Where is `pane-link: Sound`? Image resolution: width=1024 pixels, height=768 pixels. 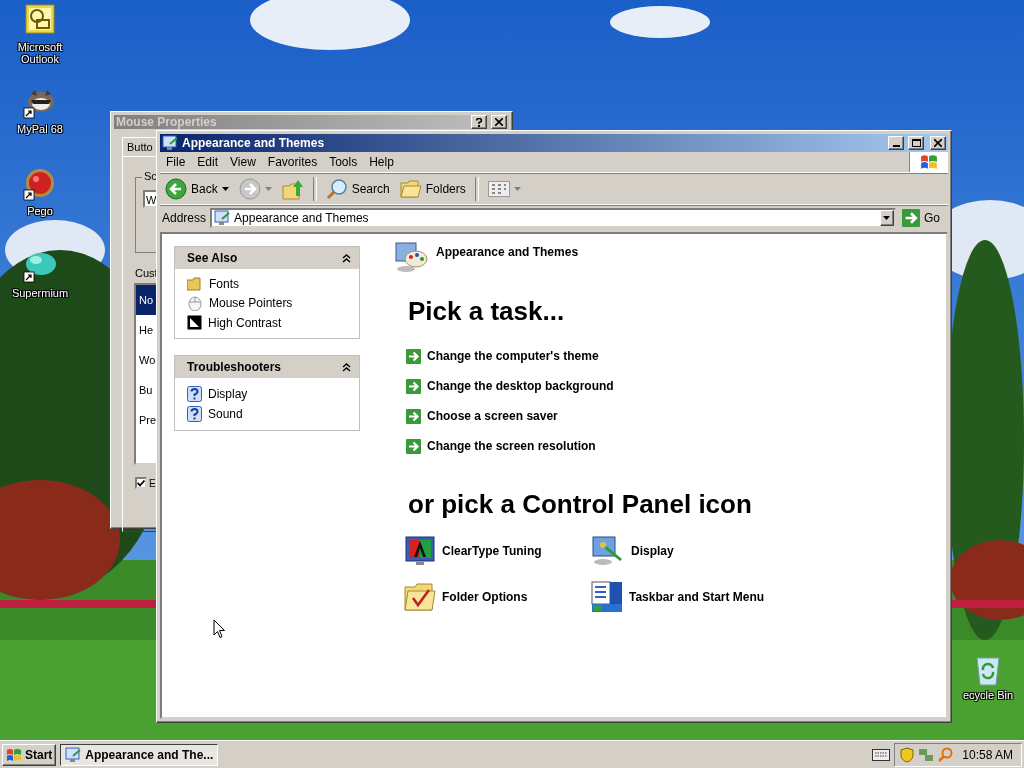
pane-link: Sound is located at coordinates (273, 414).